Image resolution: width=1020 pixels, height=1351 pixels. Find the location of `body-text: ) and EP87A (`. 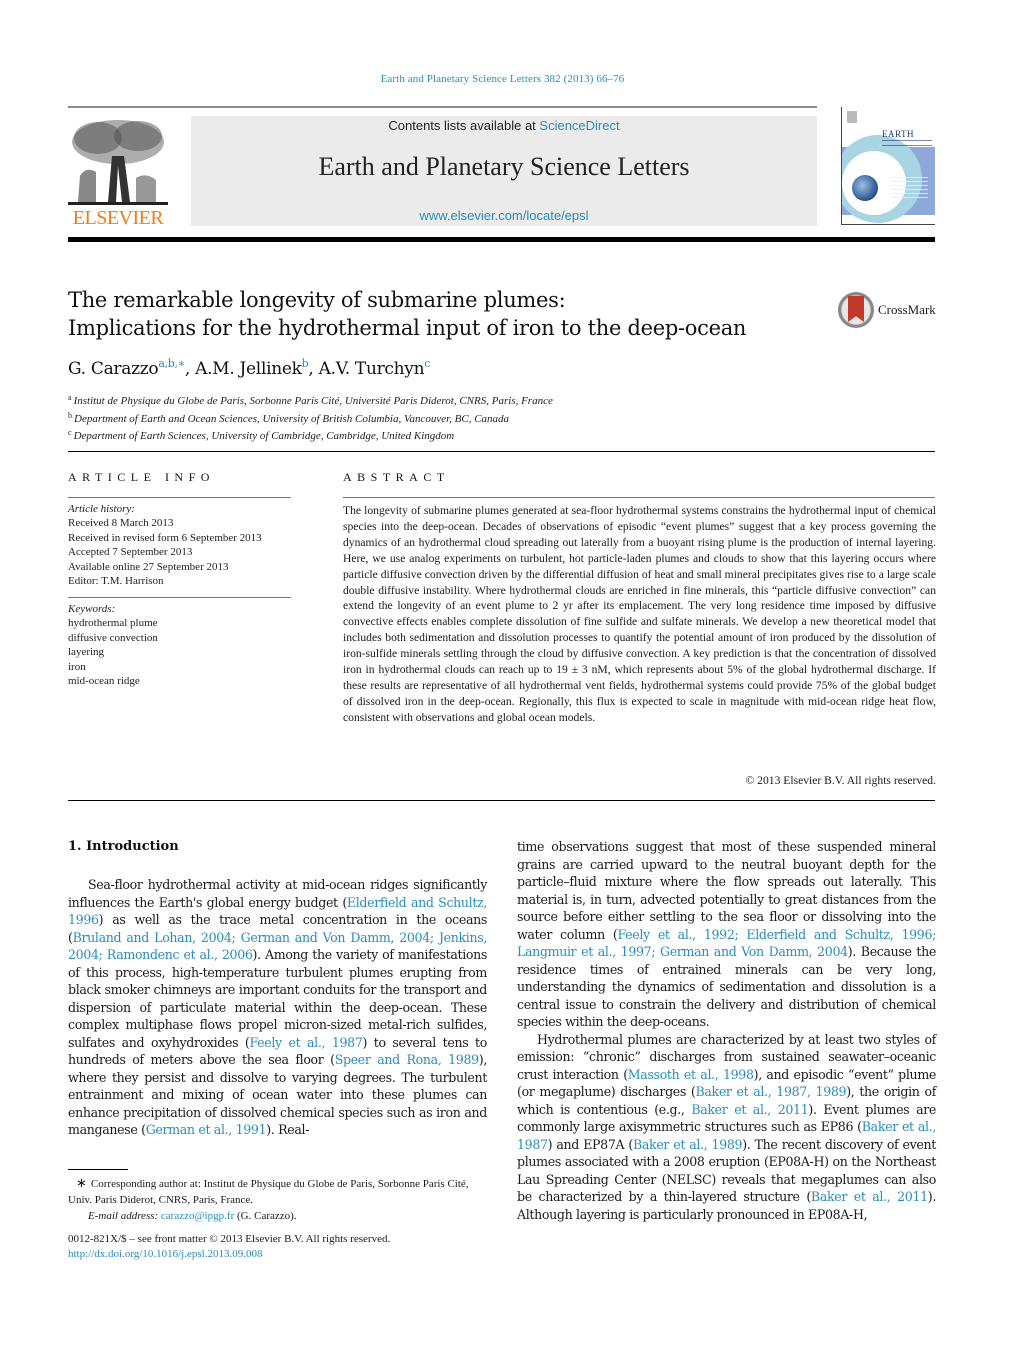

body-text: ) and EP87A ( is located at coordinates (590, 1144).